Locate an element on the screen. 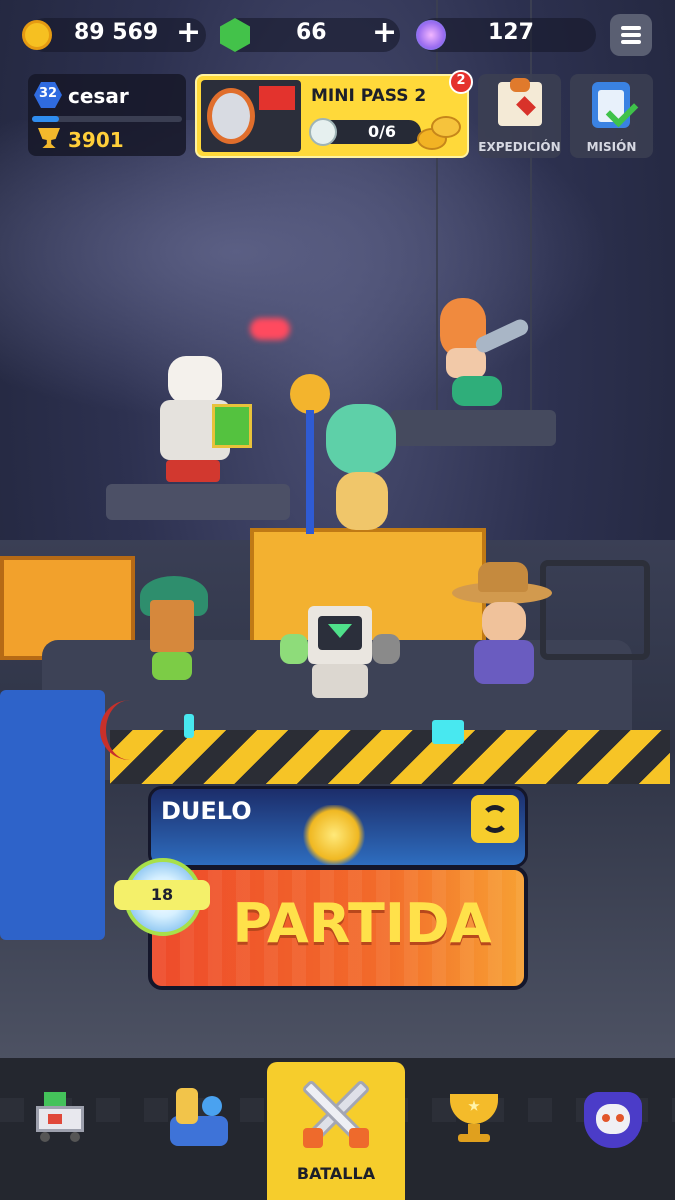  expedicion-label: EXPEDICIÓN is located at coordinates (519, 147).